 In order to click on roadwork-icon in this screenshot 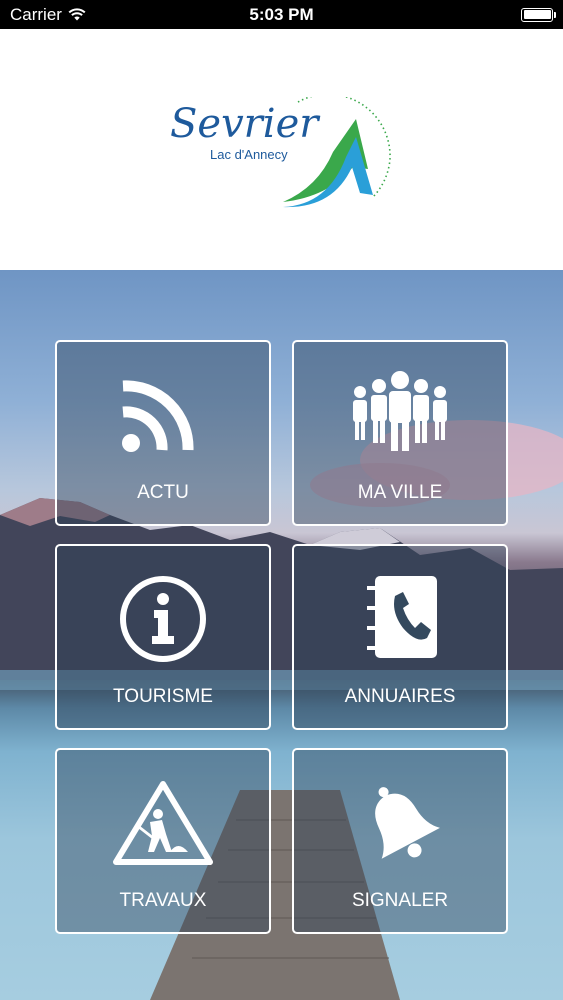, I will do `click(163, 823)`.